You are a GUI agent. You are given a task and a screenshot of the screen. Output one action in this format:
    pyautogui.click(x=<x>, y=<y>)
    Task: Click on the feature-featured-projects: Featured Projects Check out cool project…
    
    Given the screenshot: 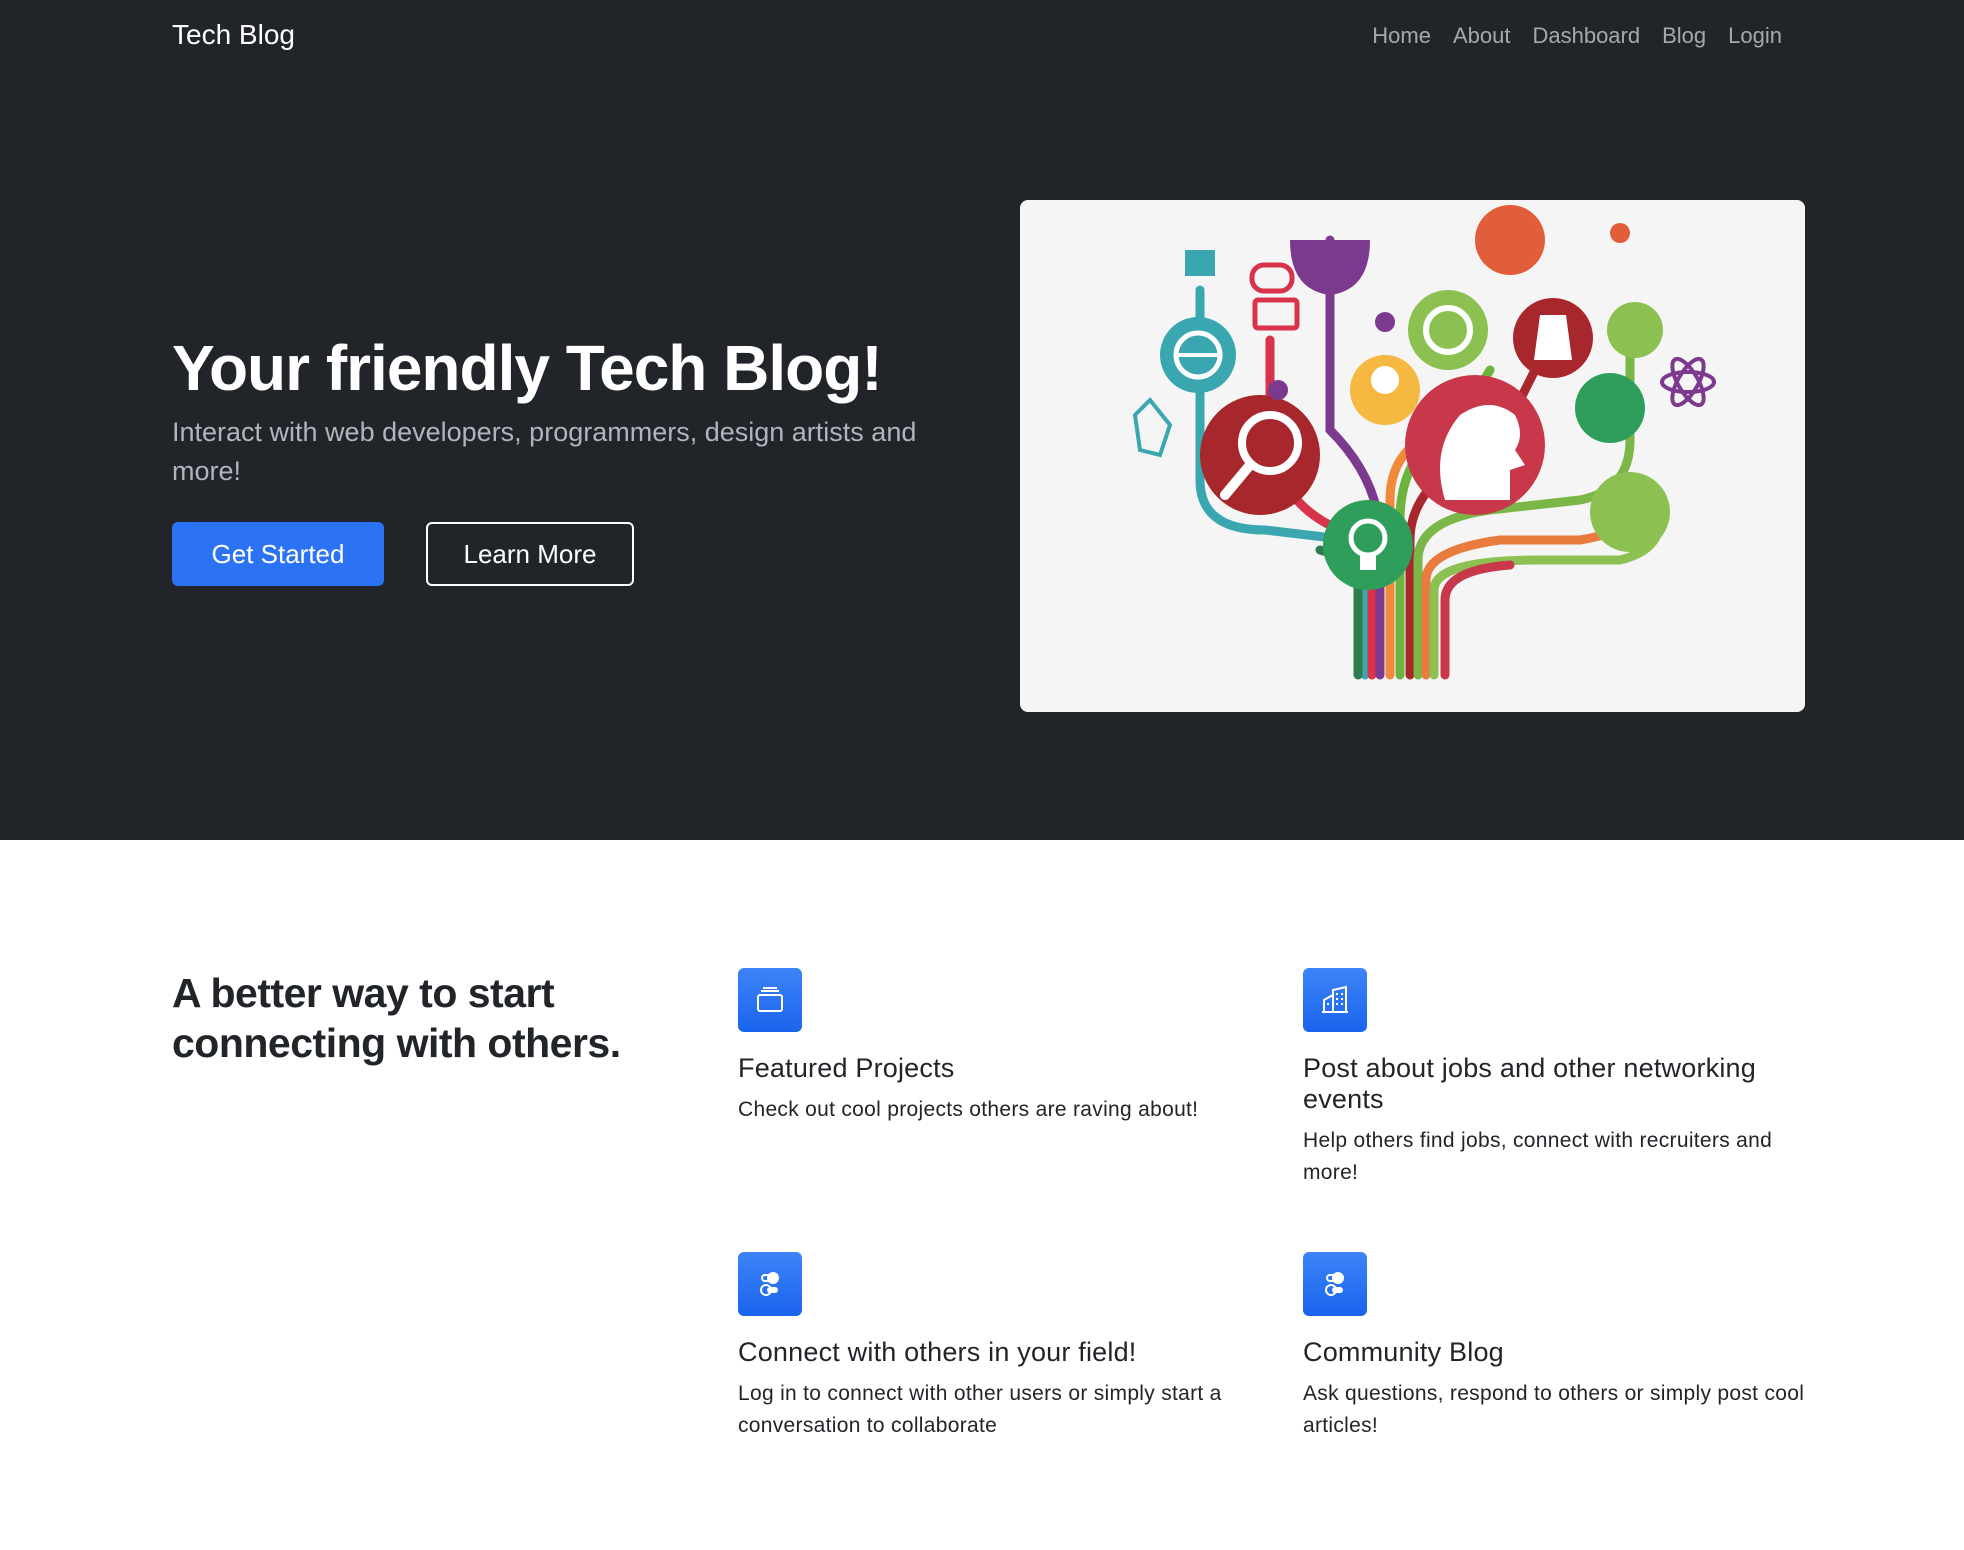 What is the action you would take?
    pyautogui.click(x=998, y=1047)
    